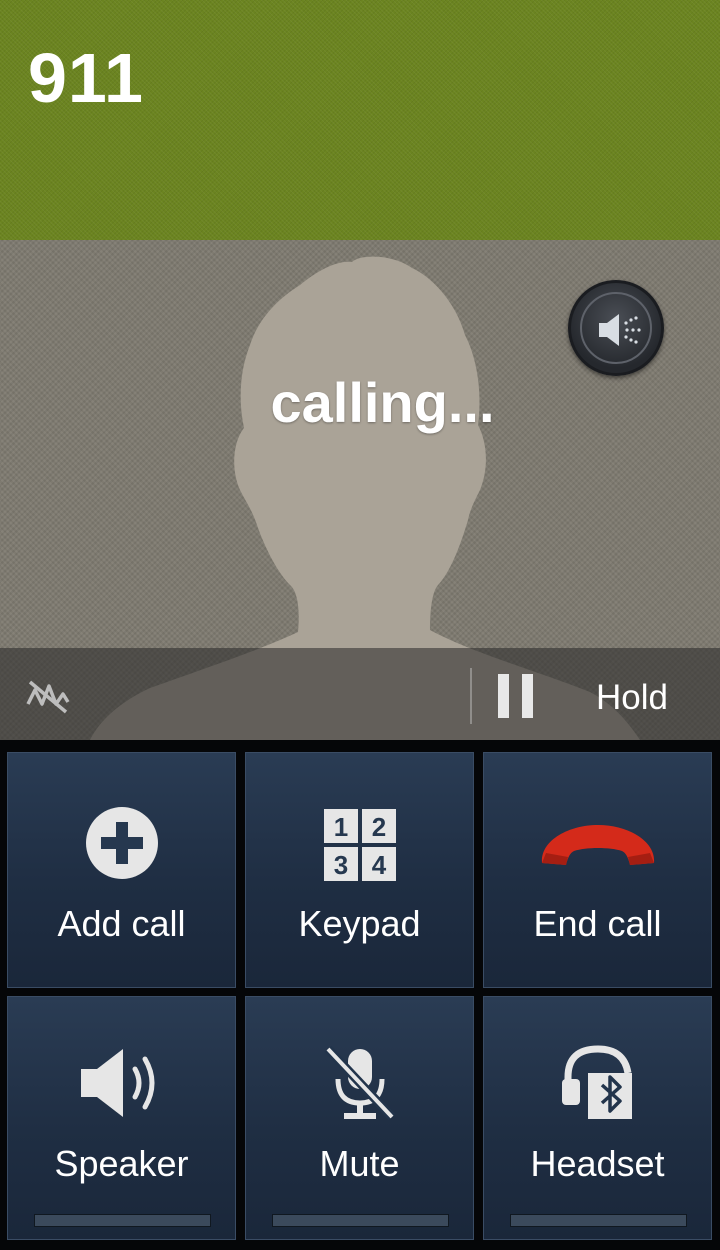  What do you see at coordinates (359, 1083) in the screenshot?
I see `microphone-off-icon` at bounding box center [359, 1083].